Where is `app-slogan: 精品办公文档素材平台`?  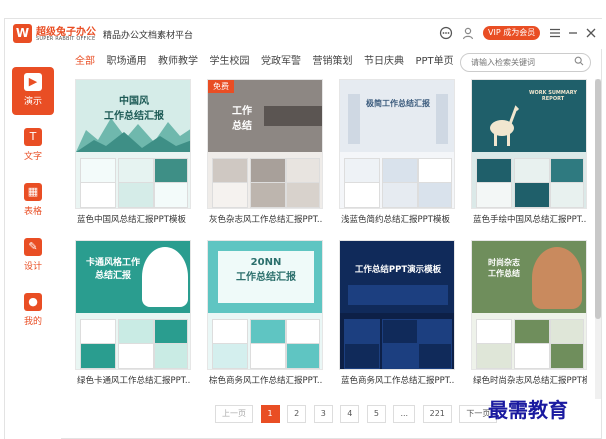 app-slogan: 精品办公文档素材平台 is located at coordinates (148, 36).